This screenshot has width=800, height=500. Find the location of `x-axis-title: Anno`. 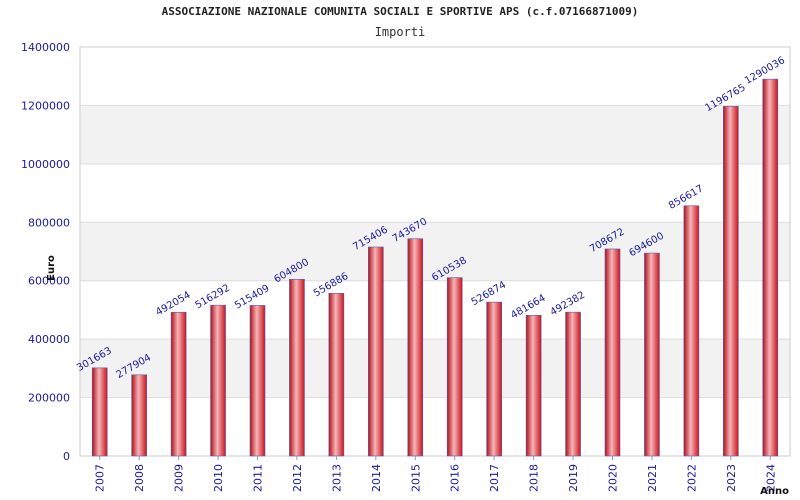

x-axis-title: Anno is located at coordinates (774, 491).